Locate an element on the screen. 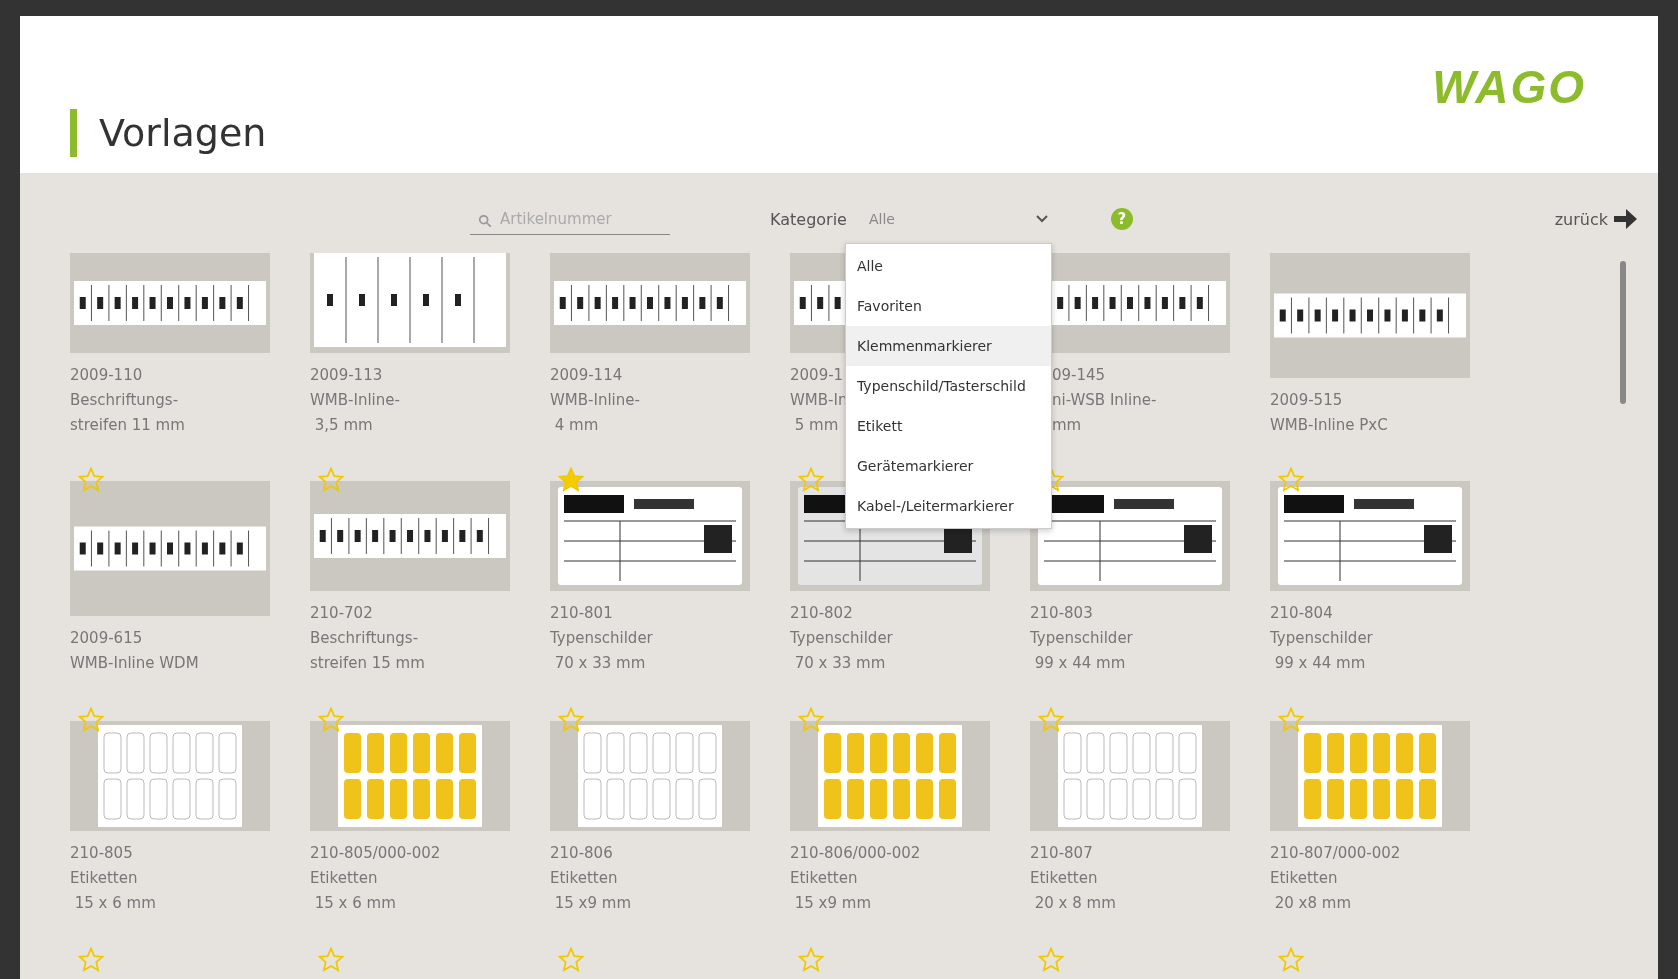  template-description: WMB-Inline WDM is located at coordinates (134, 663).